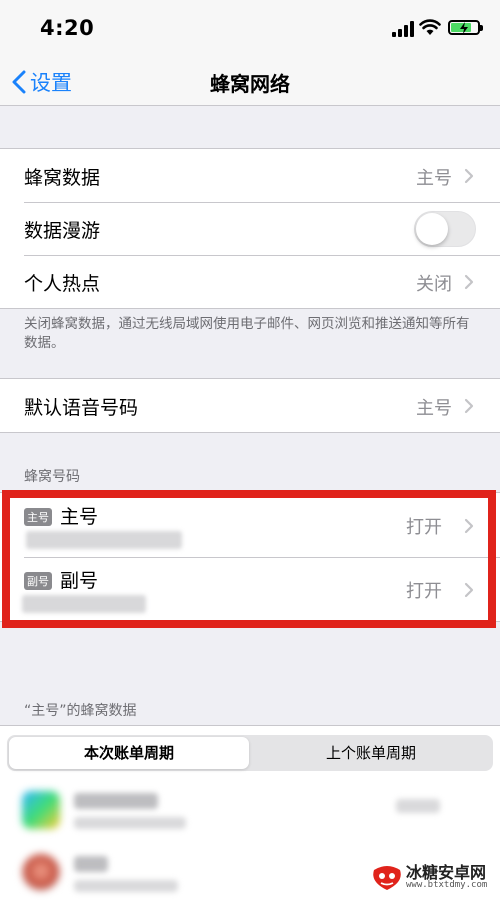  I want to click on status-bar: 4:20, so click(250, 29).